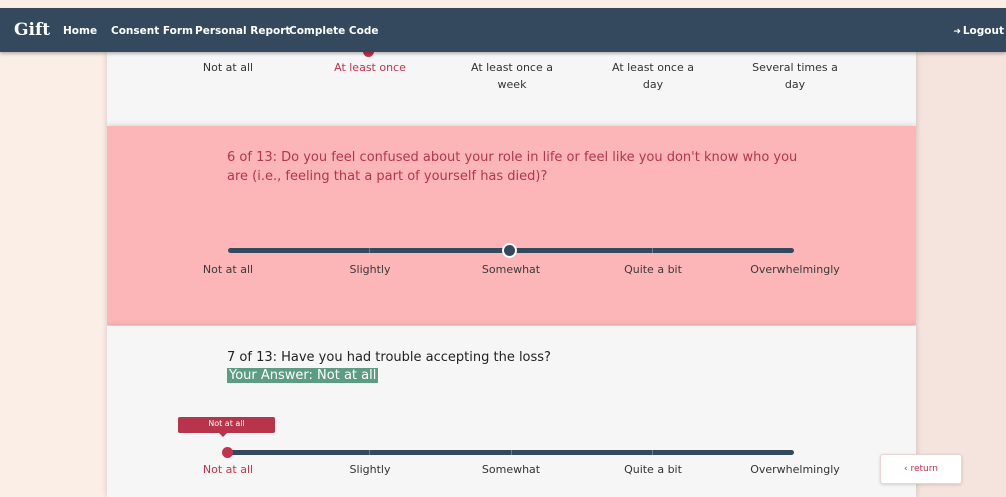  What do you see at coordinates (333, 31) in the screenshot?
I see `nav-complete-code-link: Complete Code` at bounding box center [333, 31].